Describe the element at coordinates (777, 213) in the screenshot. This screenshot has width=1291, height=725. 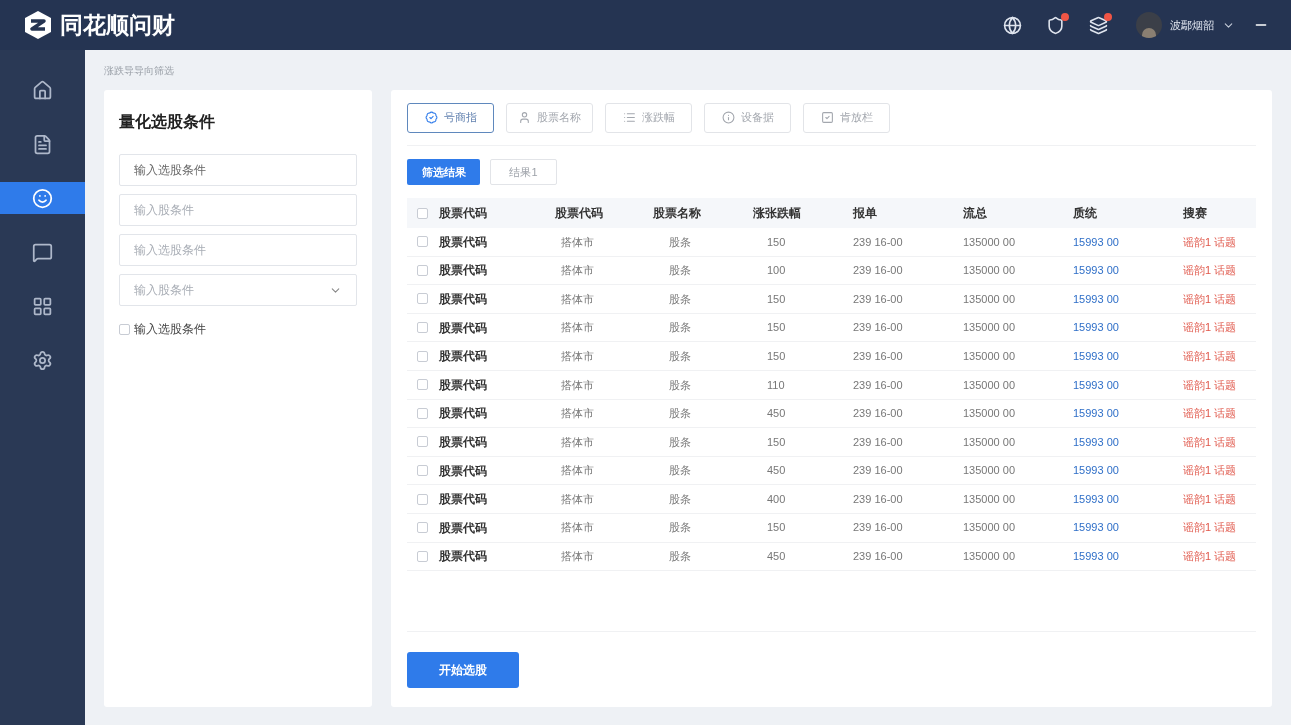
I see `column-header: 涨张跌幅` at that location.